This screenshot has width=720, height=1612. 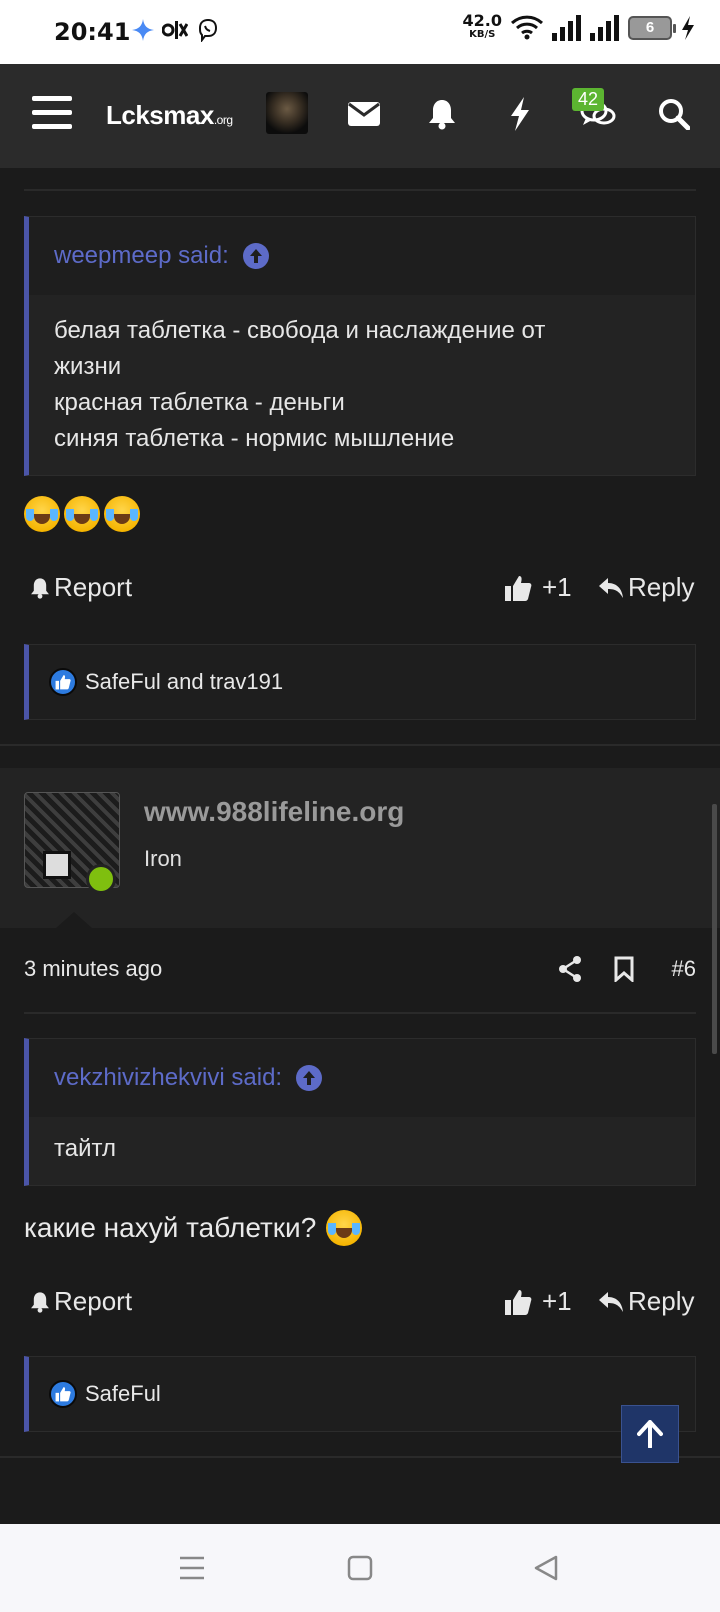 I want to click on back-icon, so click(x=546, y=1568).